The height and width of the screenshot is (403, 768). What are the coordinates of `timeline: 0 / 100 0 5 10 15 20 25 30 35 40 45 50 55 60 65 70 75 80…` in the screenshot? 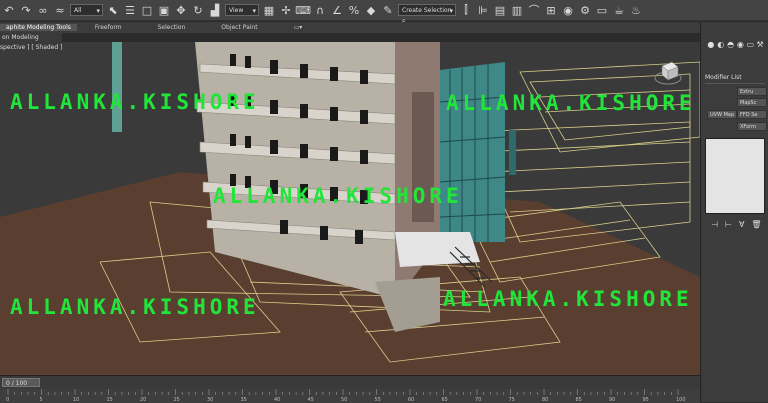 It's located at (350, 389).